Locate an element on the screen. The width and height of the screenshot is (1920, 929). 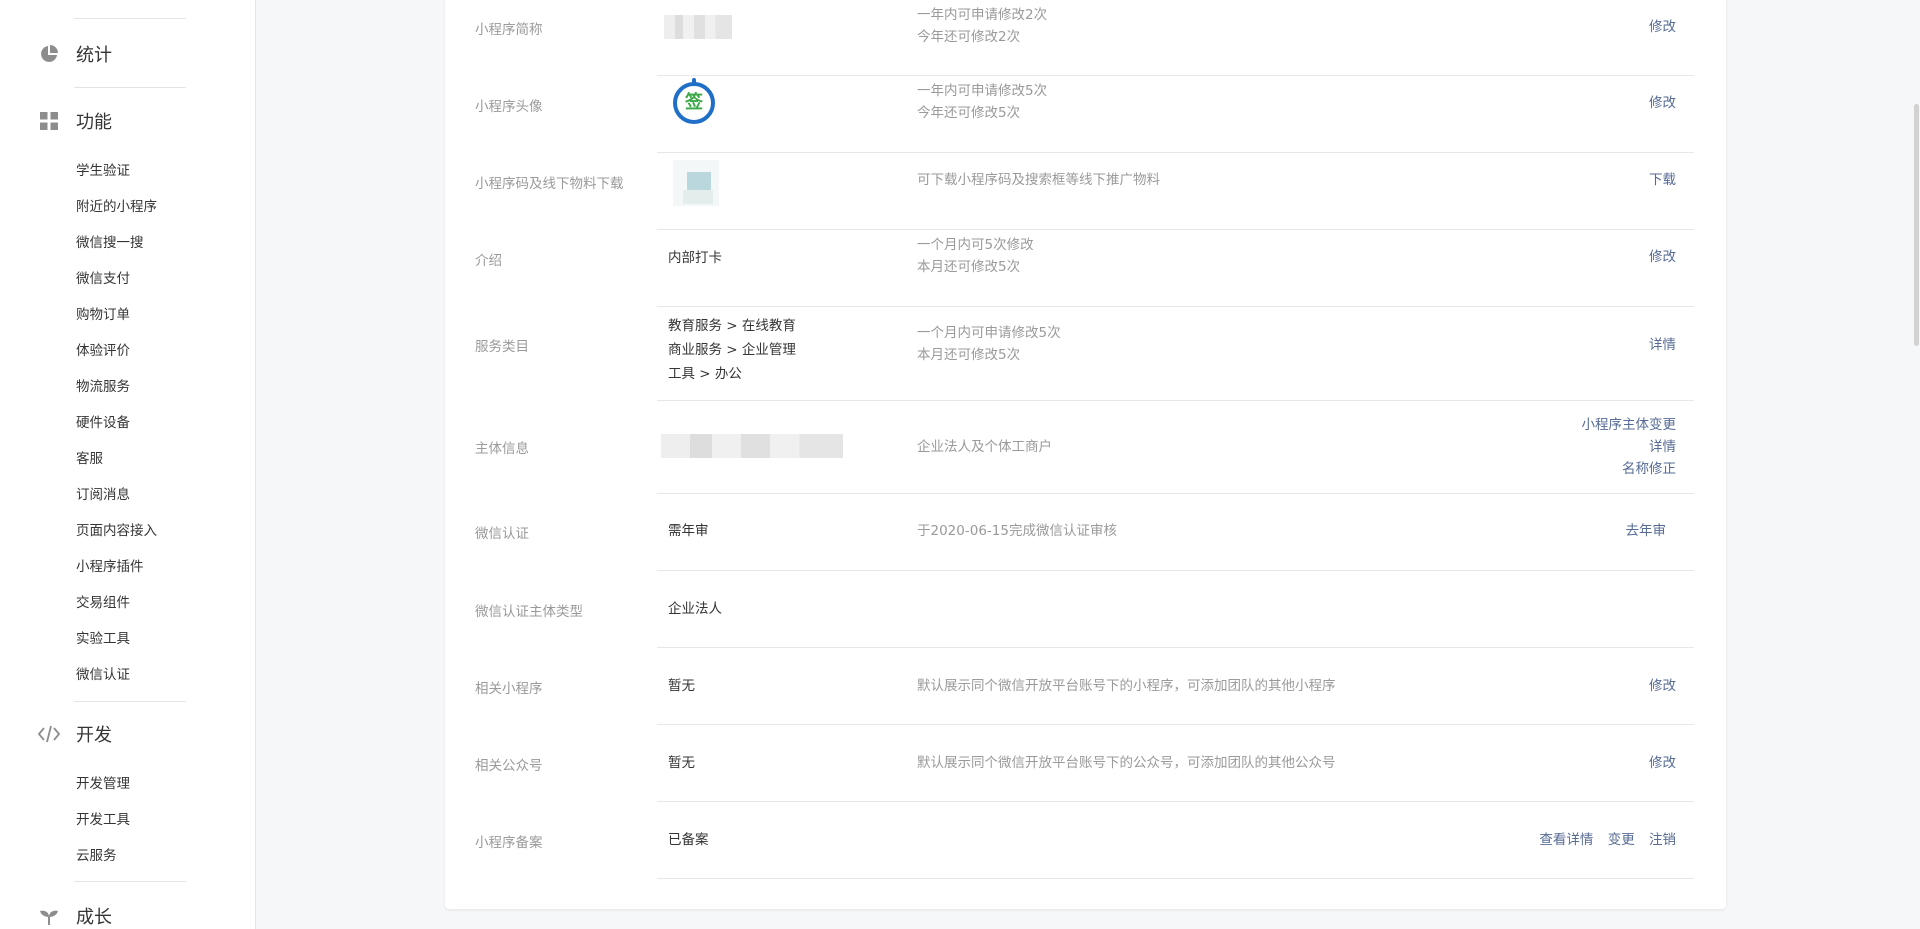
category-list: 教育服务 > 在线教育 商业服务 > 企业管理 工具 > 办公 is located at coordinates (732, 350).